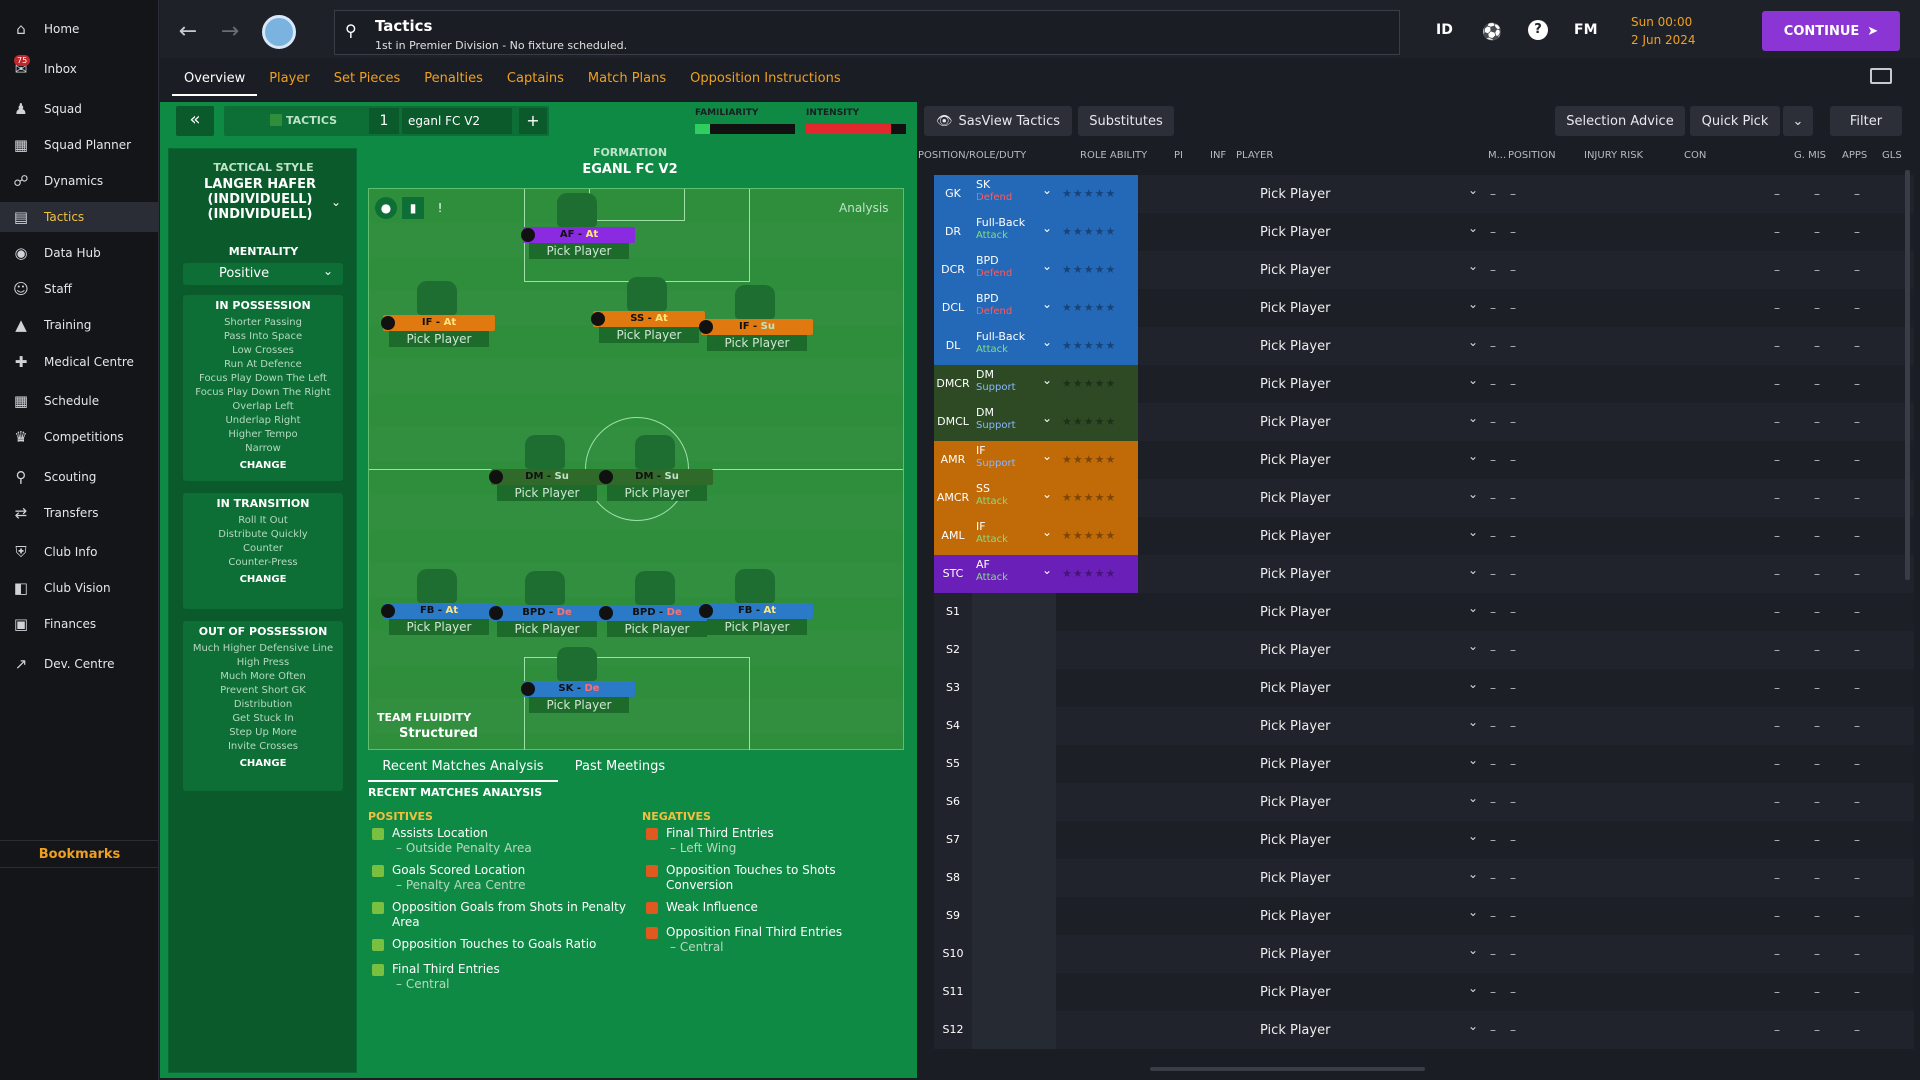  What do you see at coordinates (502, 841) in the screenshot?
I see `positive-item: Assists Location – Outside Penalty Area` at bounding box center [502, 841].